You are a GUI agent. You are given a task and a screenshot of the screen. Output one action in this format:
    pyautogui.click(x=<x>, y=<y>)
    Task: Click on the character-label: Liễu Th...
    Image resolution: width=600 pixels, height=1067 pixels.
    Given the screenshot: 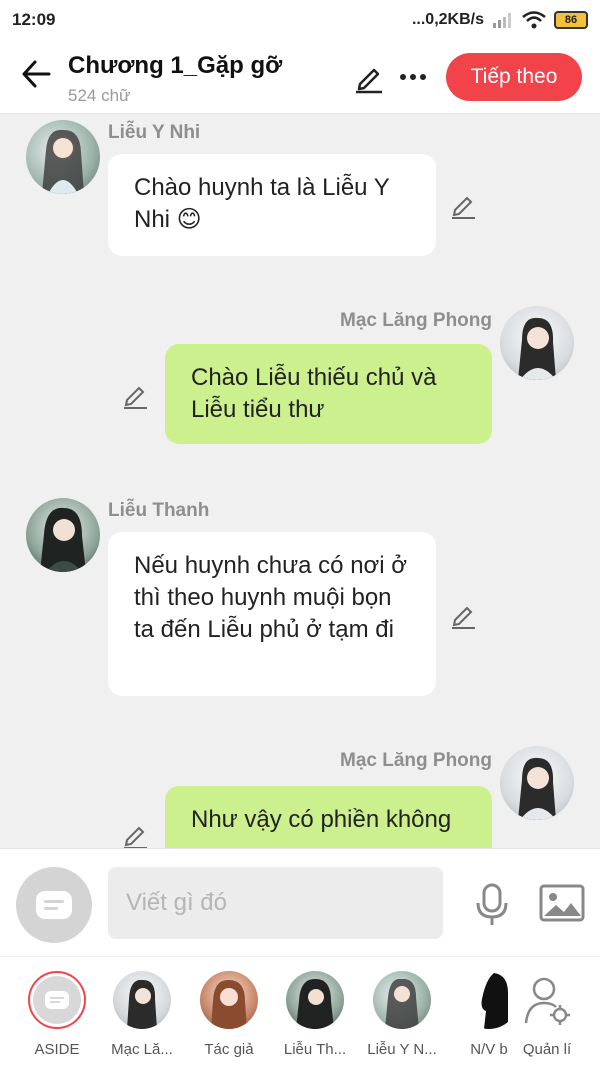 What is the action you would take?
    pyautogui.click(x=315, y=1049)
    